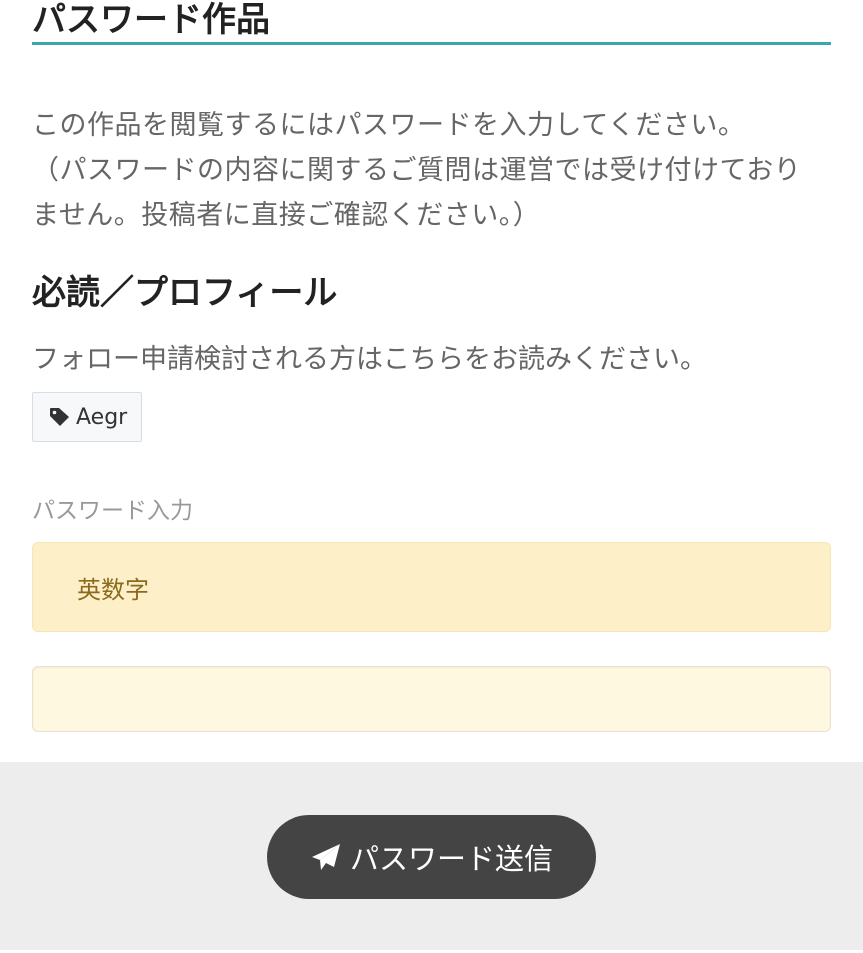  What do you see at coordinates (431, 587) in the screenshot?
I see `password-hint: 英数字` at bounding box center [431, 587].